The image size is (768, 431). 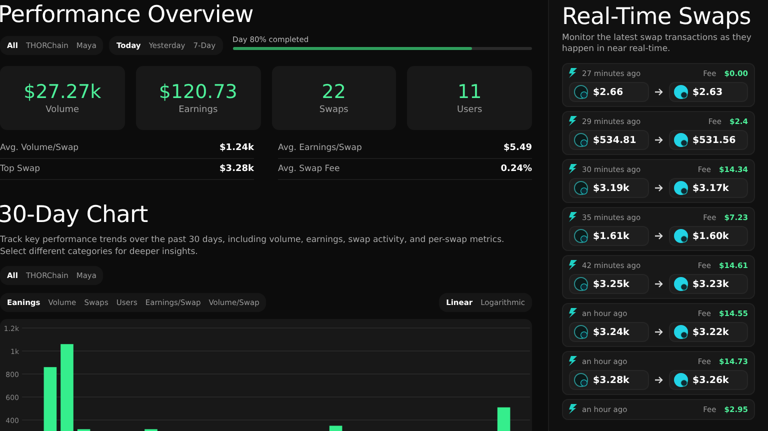 What do you see at coordinates (710, 380) in the screenshot?
I see `swap-amount: $3.26k` at bounding box center [710, 380].